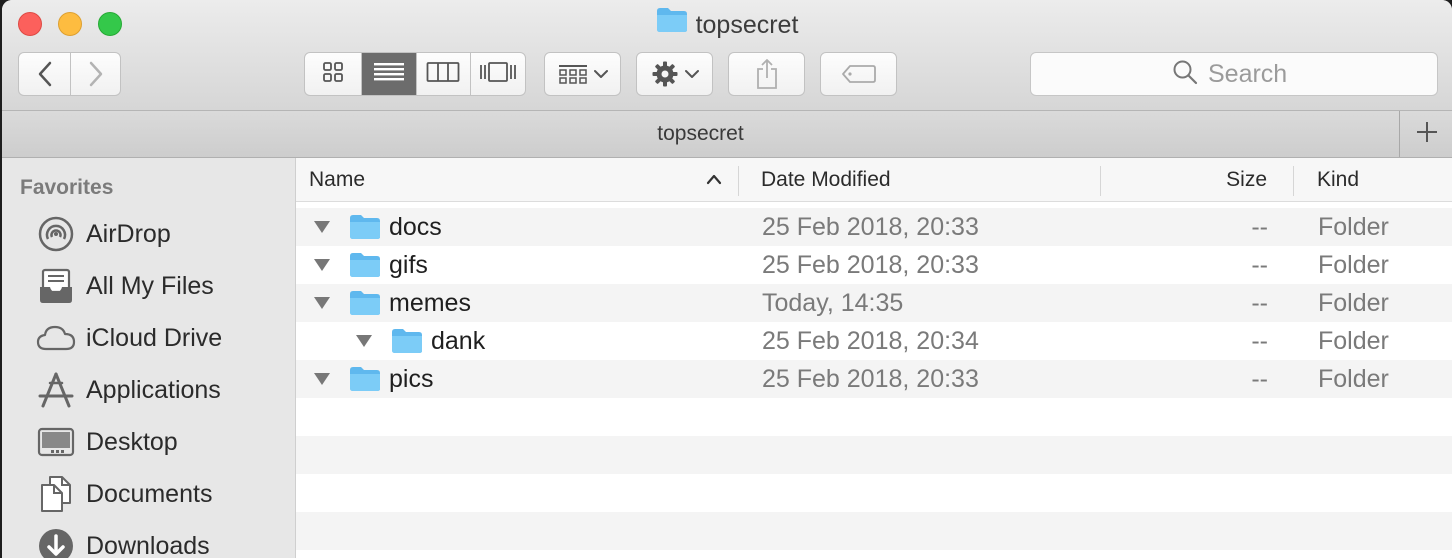 Image resolution: width=1452 pixels, height=558 pixels. I want to click on column-header-date: Date Modified, so click(826, 180).